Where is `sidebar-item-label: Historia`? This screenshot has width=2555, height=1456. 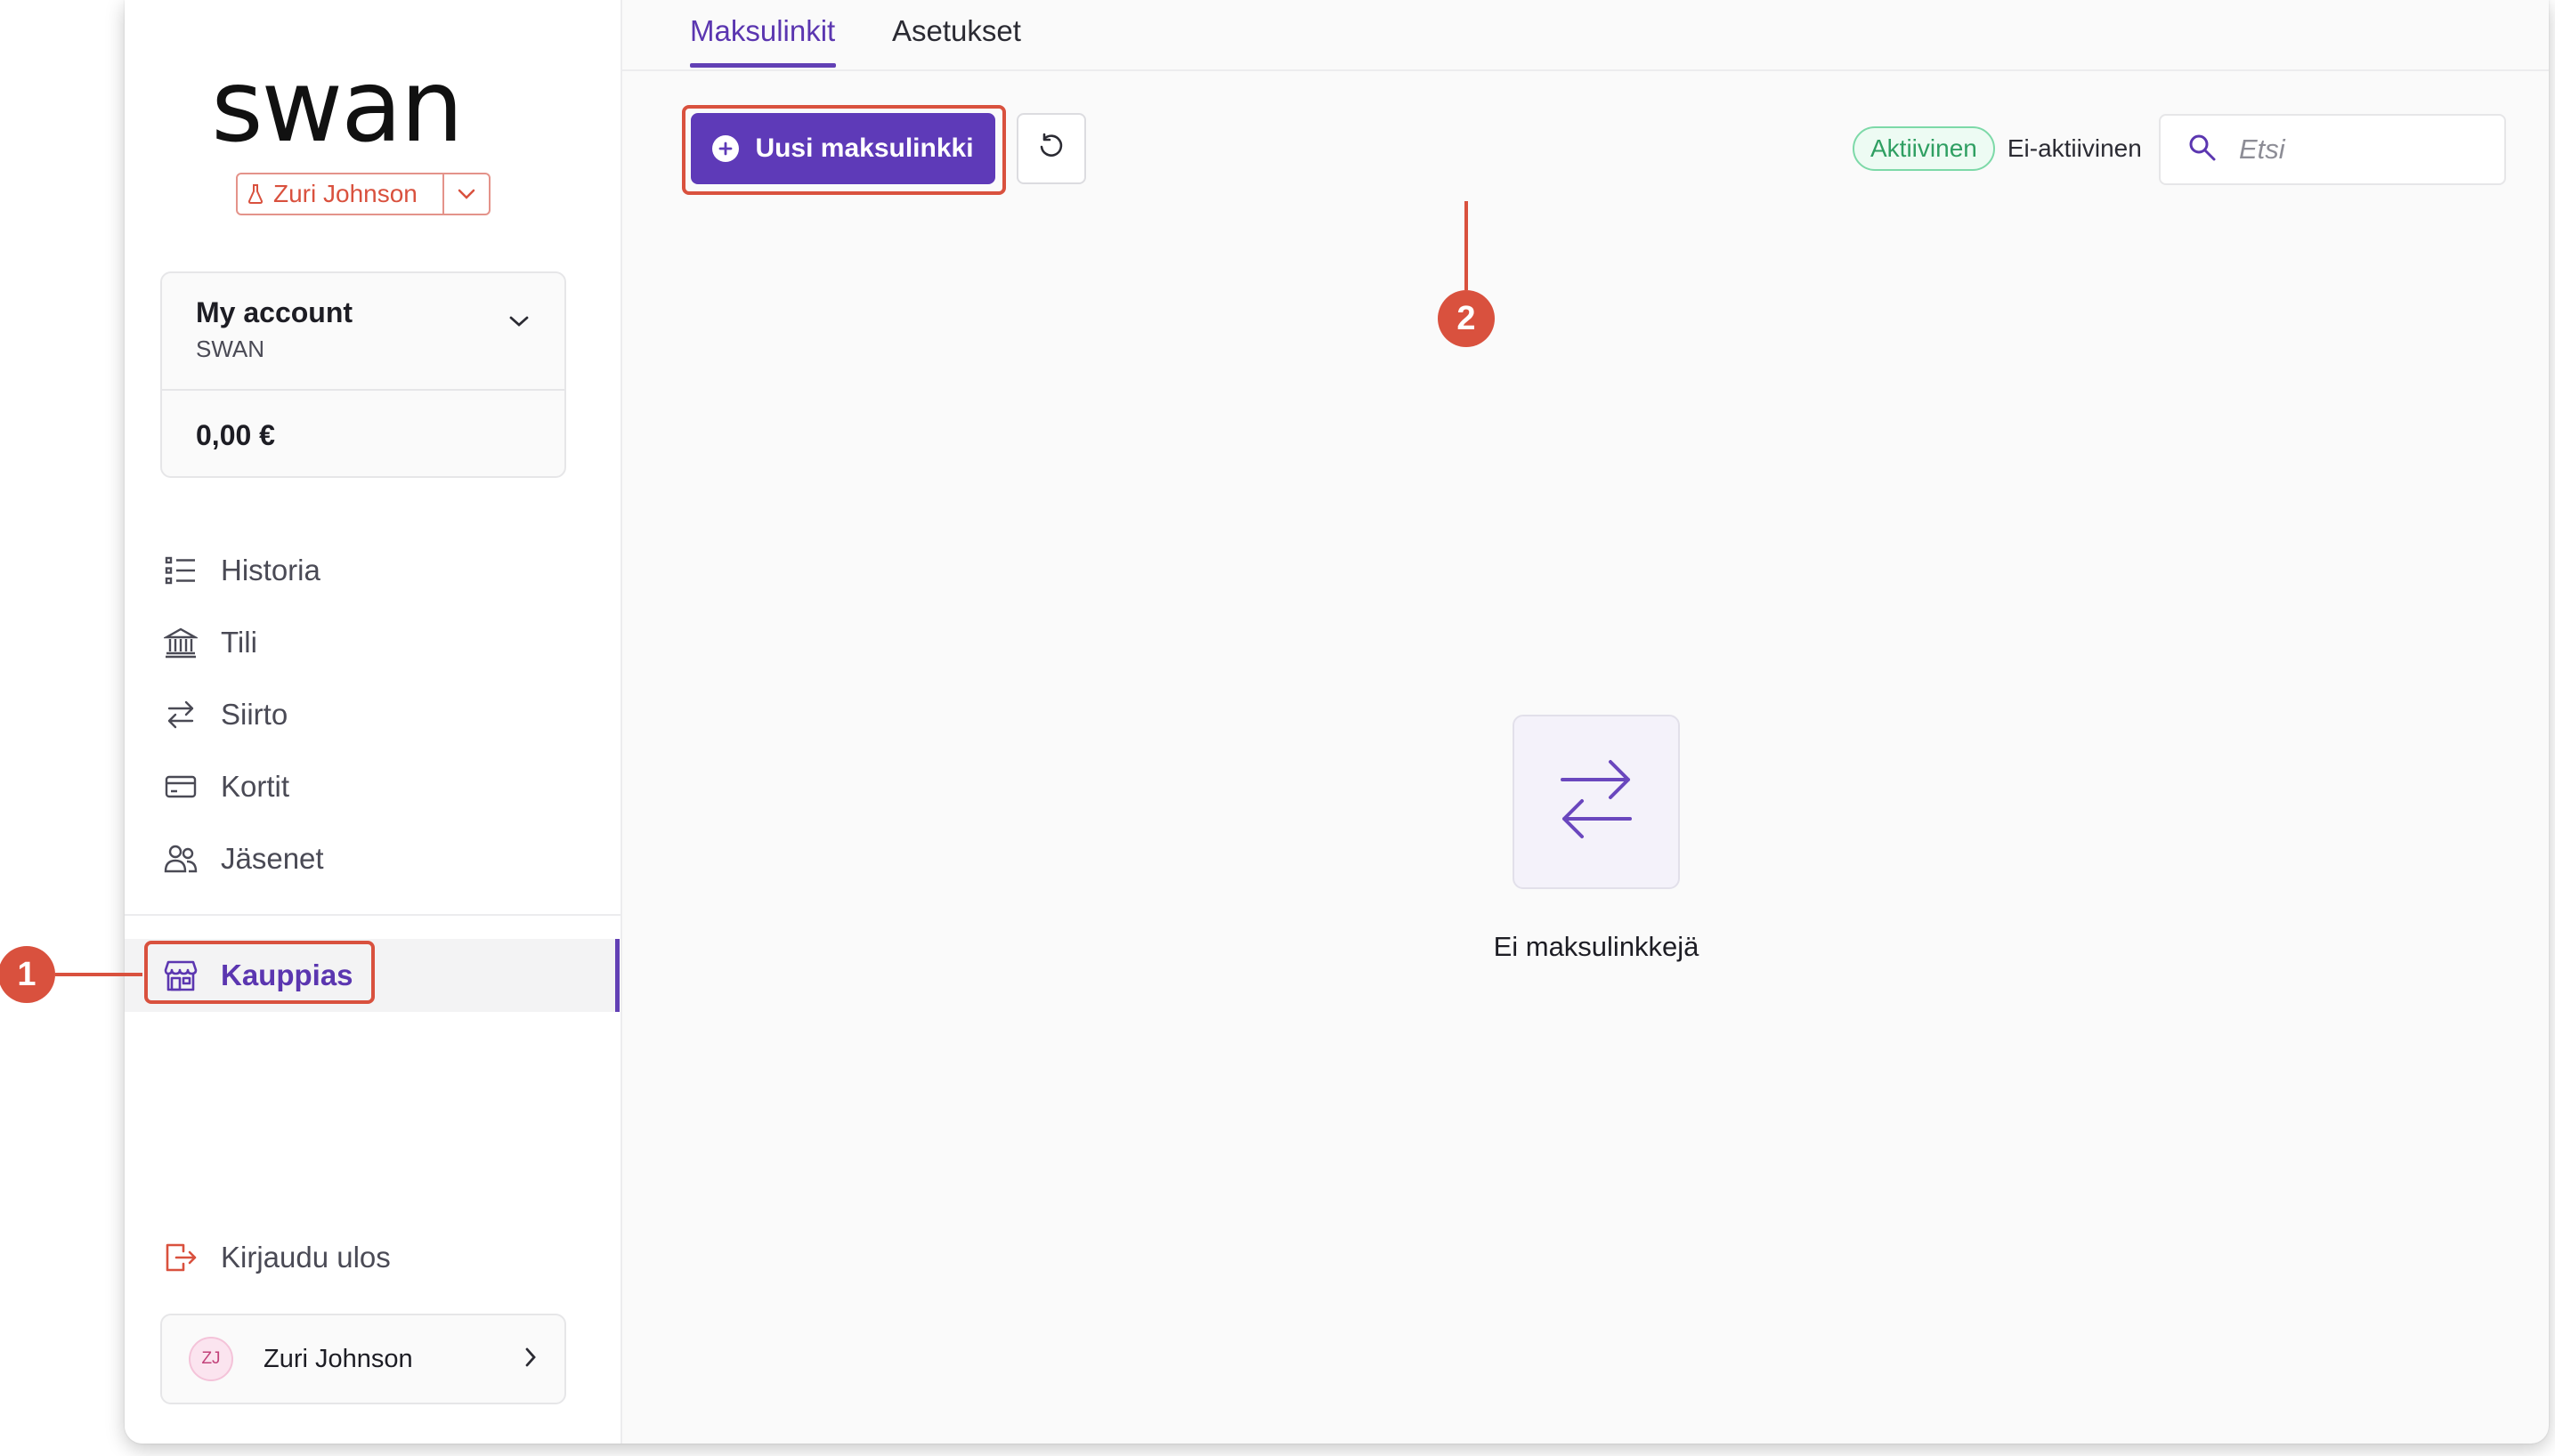 sidebar-item-label: Historia is located at coordinates (271, 570).